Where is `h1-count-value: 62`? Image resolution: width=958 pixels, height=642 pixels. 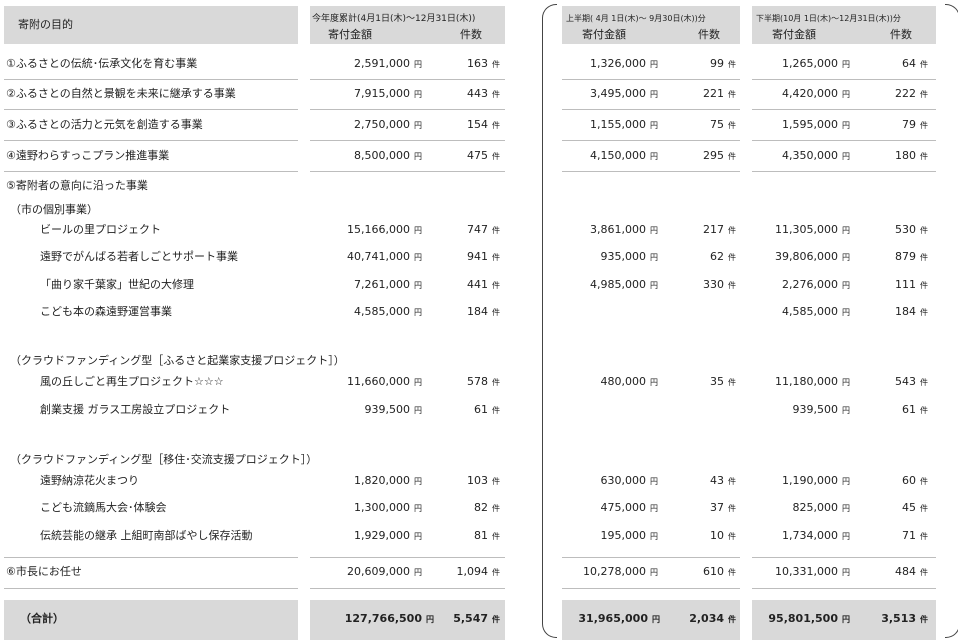
h1-count-value: 62 is located at coordinates (717, 256).